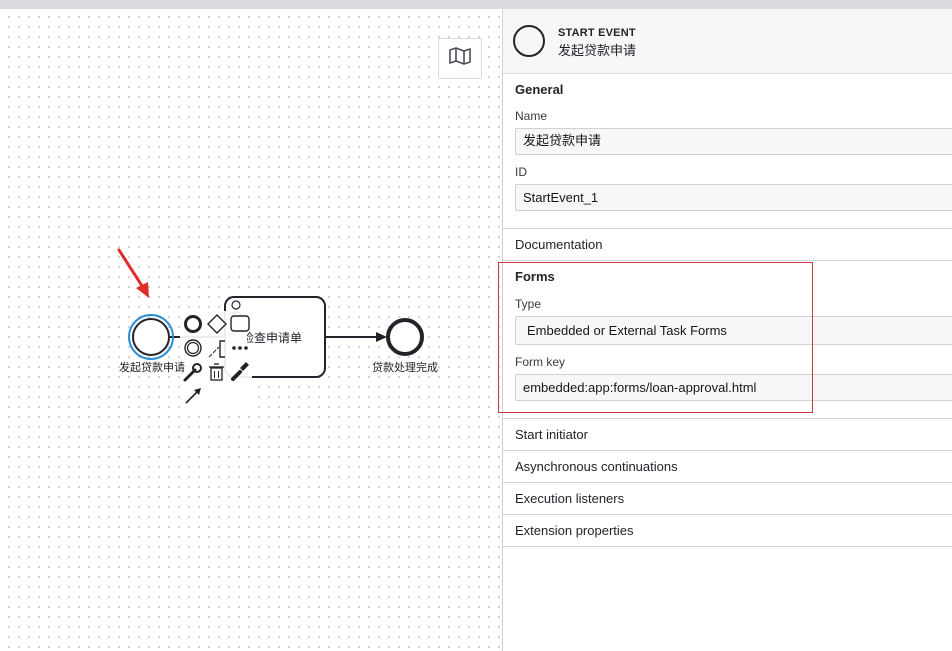  What do you see at coordinates (152, 367) in the screenshot?
I see `start-event-label: 发起贷款申请` at bounding box center [152, 367].